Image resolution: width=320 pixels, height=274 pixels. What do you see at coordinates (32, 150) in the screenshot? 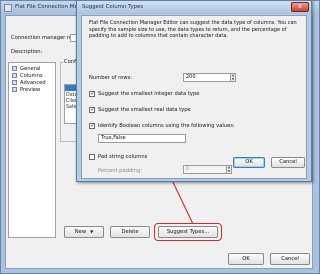
I see `navigation-list: General Columns Advanced Preview` at bounding box center [32, 150].